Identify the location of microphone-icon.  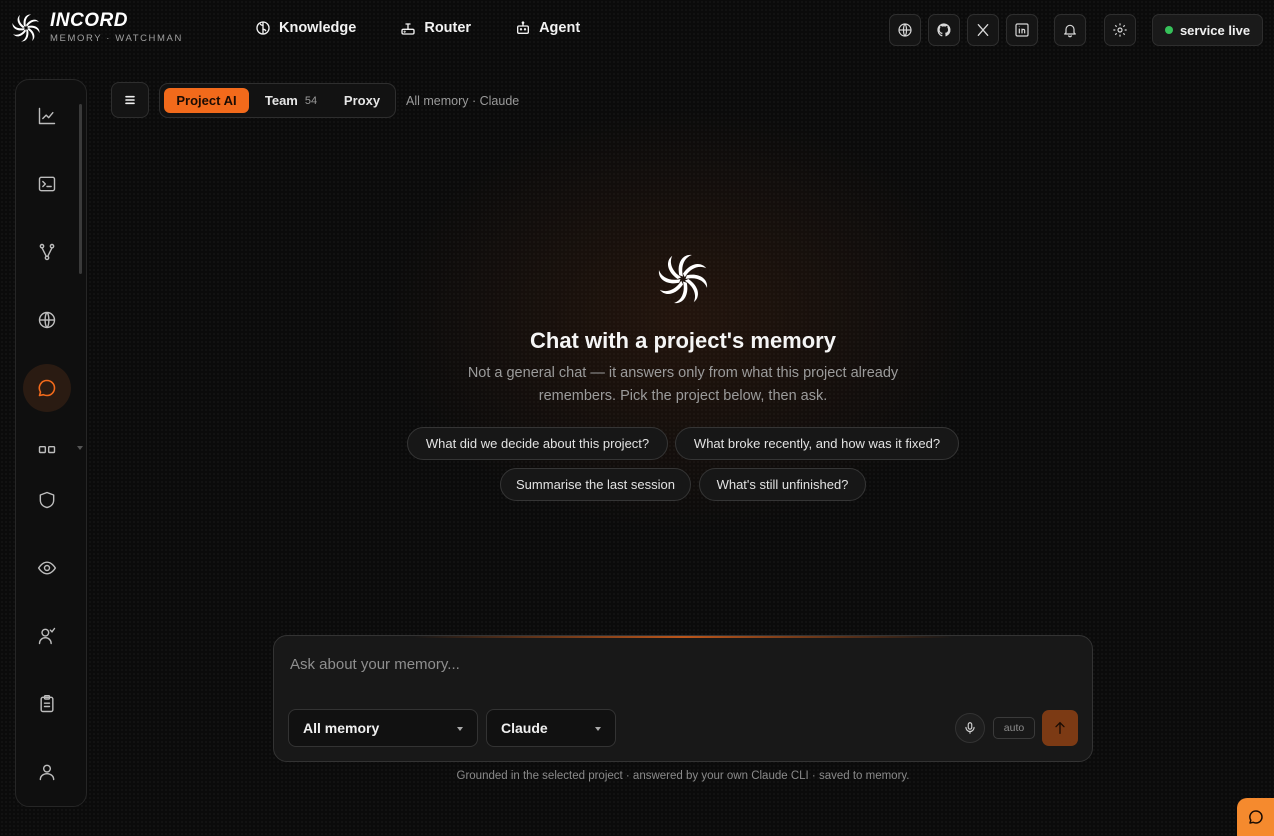
(970, 728).